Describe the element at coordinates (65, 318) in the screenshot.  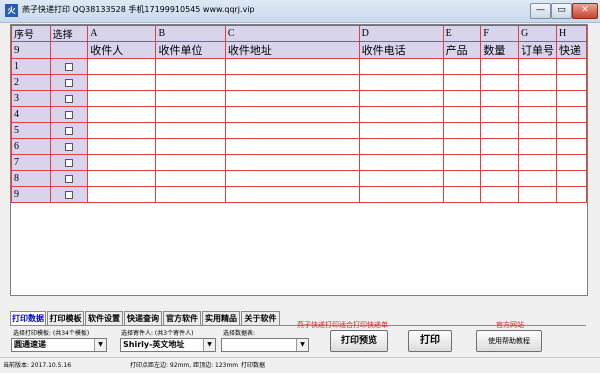
I see `tab-print-template: 打印模板` at that location.